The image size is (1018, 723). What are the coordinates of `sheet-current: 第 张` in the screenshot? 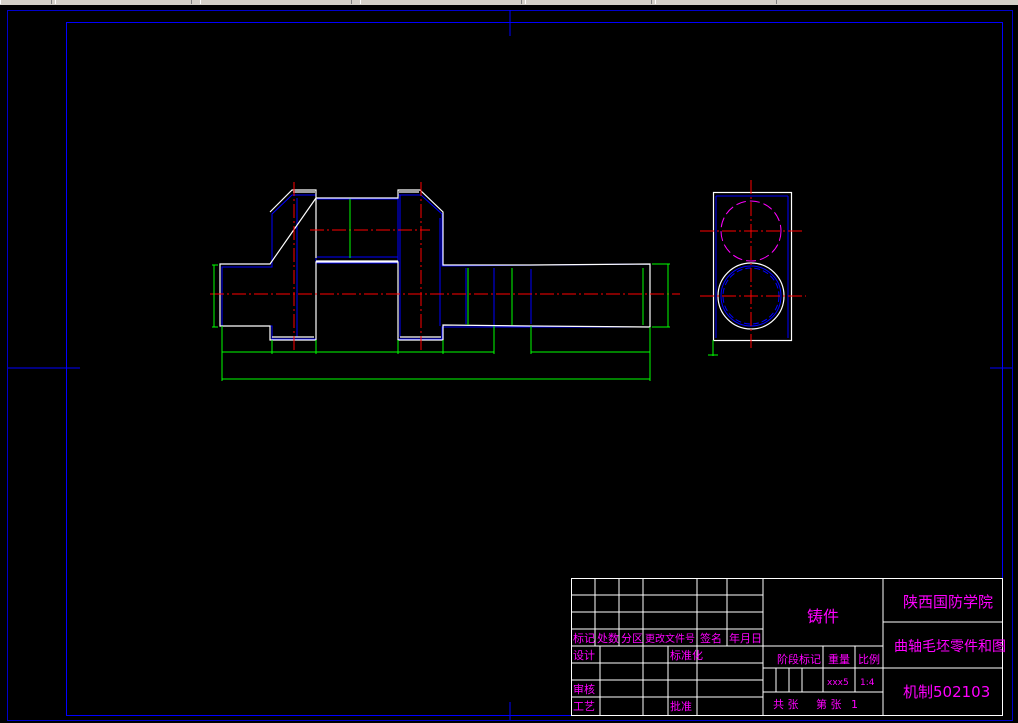 It's located at (829, 704).